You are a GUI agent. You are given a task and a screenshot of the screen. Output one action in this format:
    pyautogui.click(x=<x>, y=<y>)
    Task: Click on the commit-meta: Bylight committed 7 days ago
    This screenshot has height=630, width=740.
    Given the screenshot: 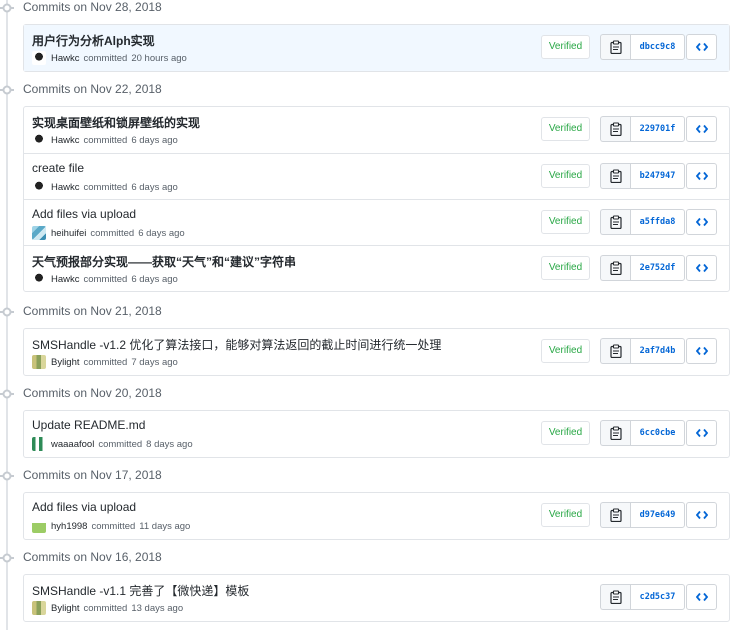 What is the action you would take?
    pyautogui.click(x=105, y=362)
    